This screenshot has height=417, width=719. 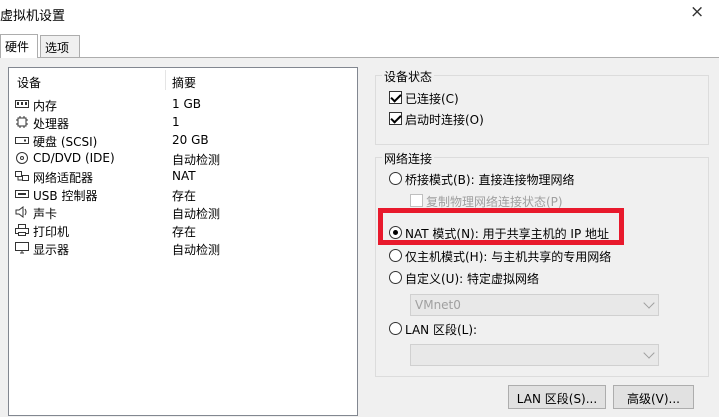 I want to click on device-row-display: 显示器 自动检测, so click(x=183, y=249).